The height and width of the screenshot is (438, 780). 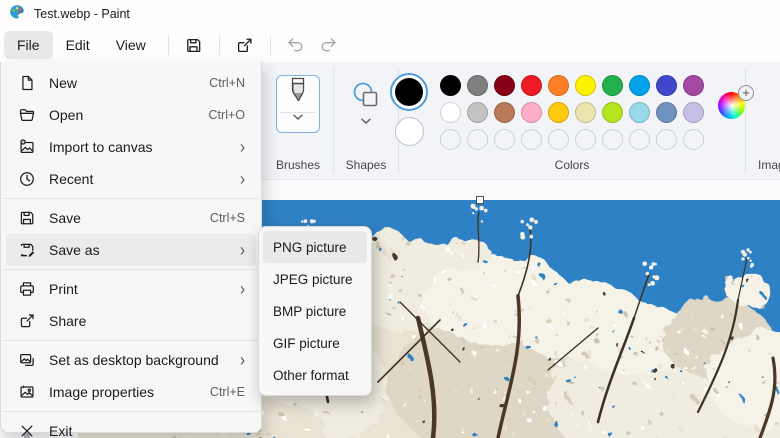 I want to click on menu-item-import-to-canvas: Import to canvas ›, so click(x=131, y=147).